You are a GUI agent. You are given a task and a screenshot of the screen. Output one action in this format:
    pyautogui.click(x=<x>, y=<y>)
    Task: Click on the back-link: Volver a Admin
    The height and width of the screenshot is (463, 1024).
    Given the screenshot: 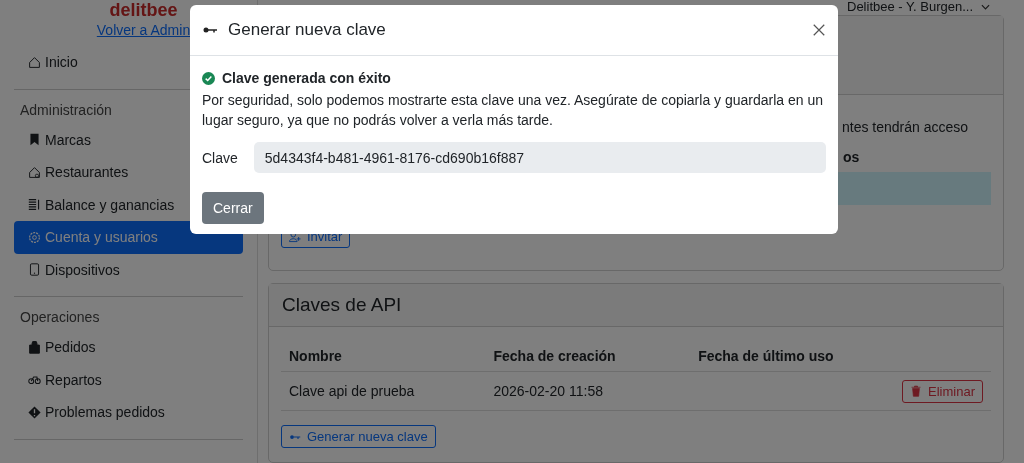 What is the action you would take?
    pyautogui.click(x=143, y=30)
    